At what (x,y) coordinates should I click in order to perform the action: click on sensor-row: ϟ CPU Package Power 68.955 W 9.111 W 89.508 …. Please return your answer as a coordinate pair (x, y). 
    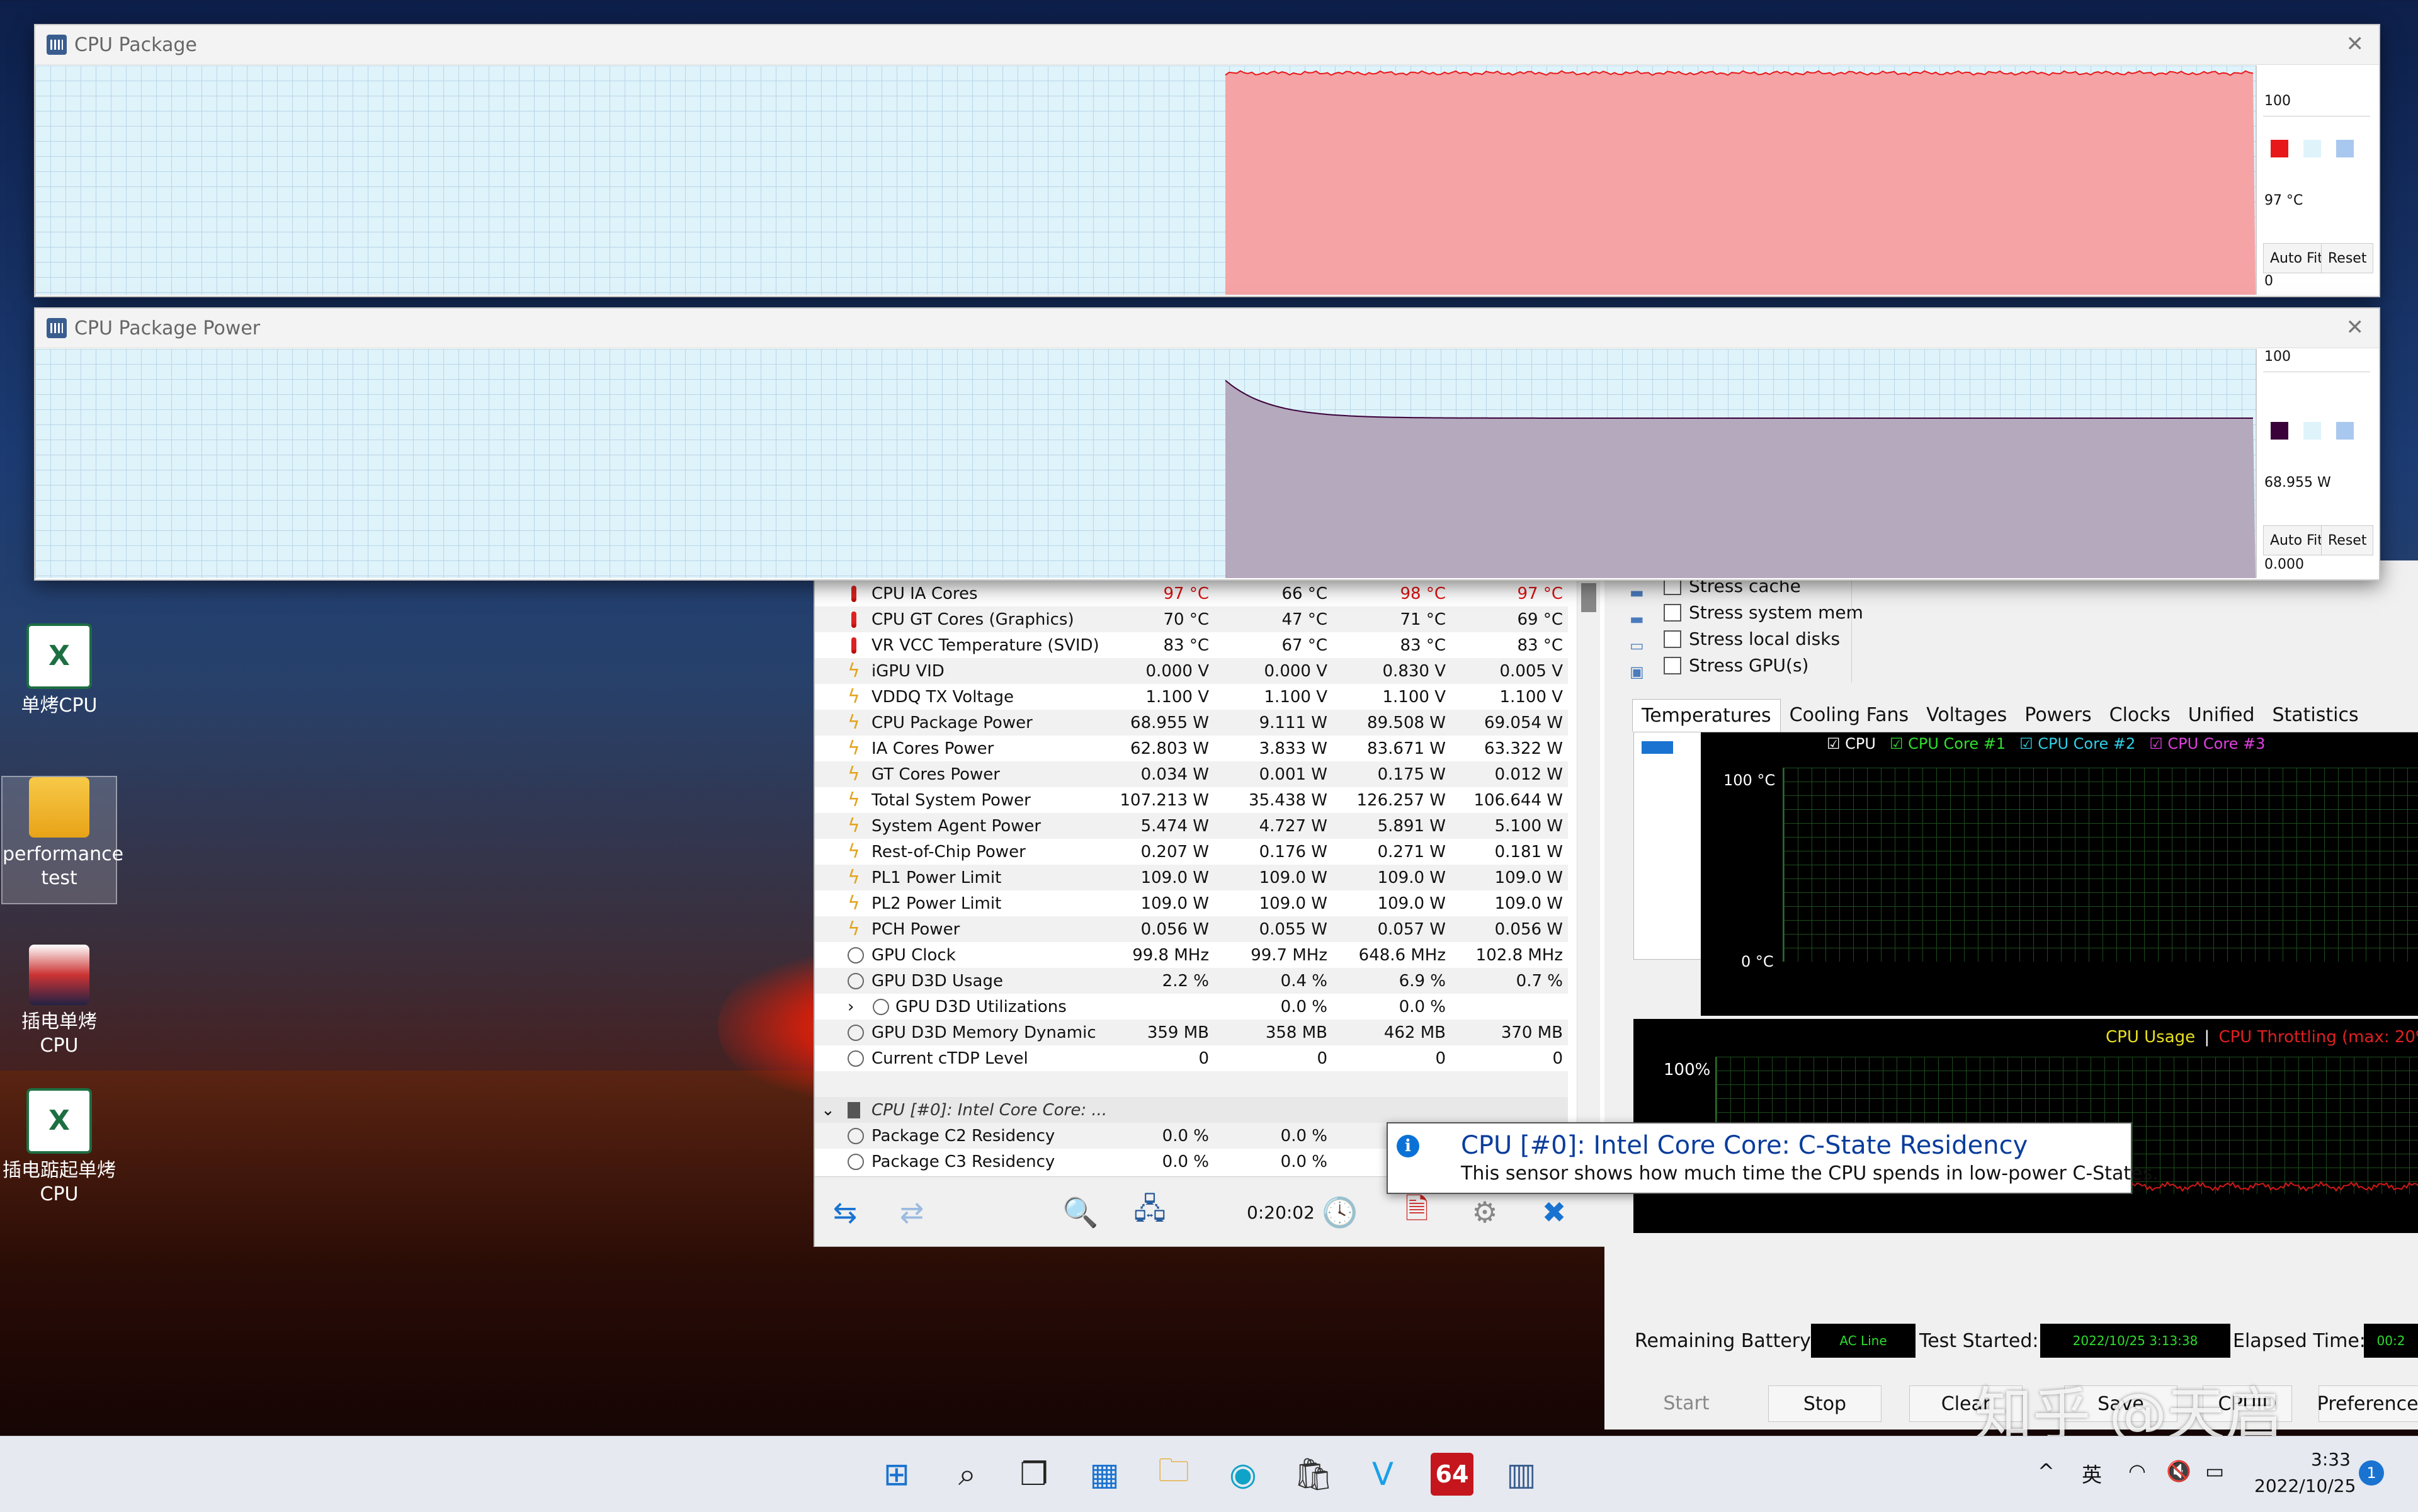
    Looking at the image, I should click on (1191, 723).